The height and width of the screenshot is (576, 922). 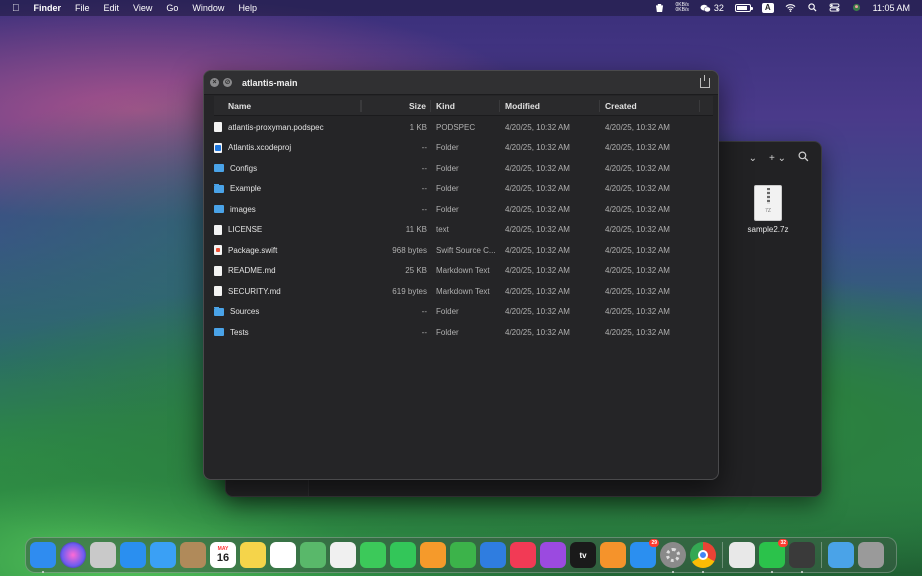 What do you see at coordinates (208, 8) in the screenshot?
I see `menu-window: Window` at bounding box center [208, 8].